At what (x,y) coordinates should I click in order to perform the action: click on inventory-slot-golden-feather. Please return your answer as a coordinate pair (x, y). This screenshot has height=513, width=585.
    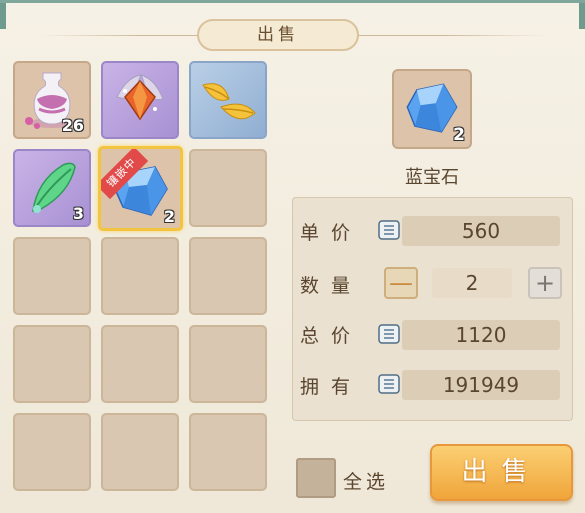
    Looking at the image, I should click on (228, 100).